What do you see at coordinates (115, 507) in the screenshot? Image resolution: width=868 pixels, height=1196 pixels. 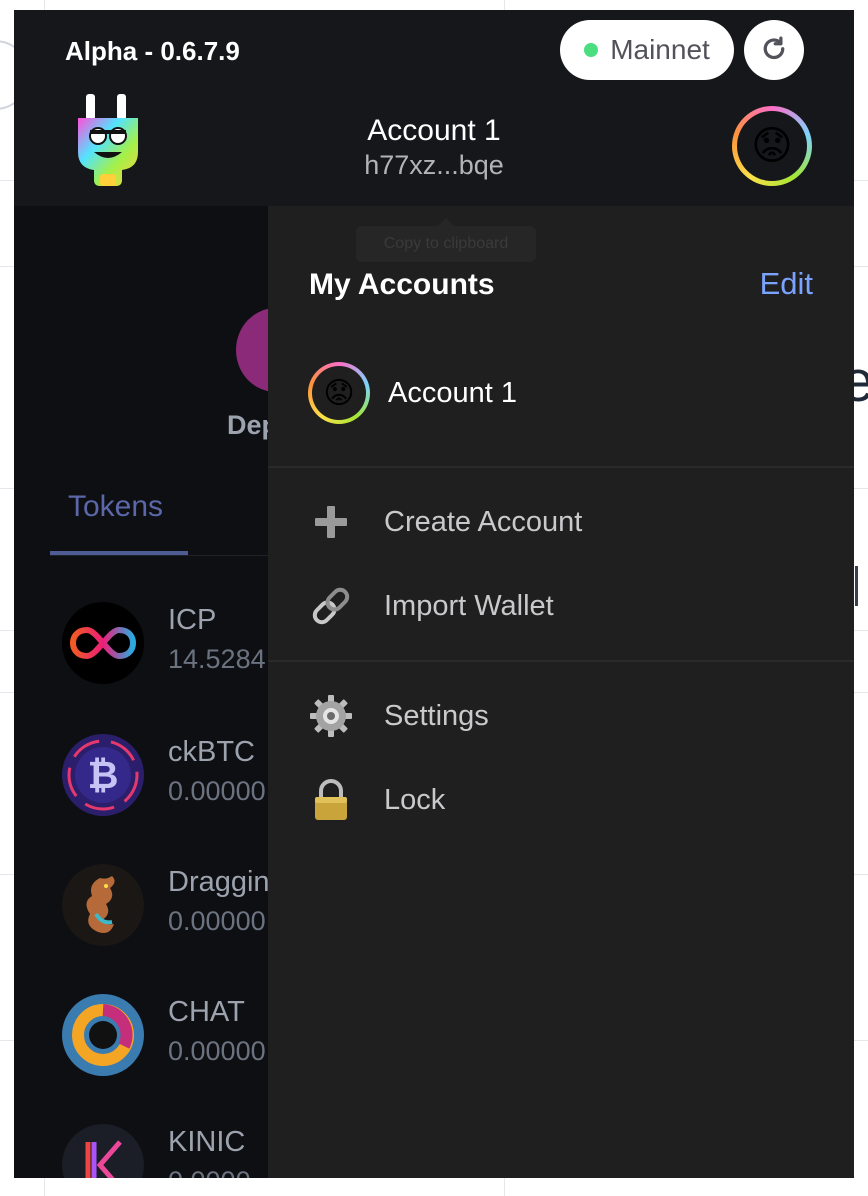 I see `tab-tokens: Tokens` at bounding box center [115, 507].